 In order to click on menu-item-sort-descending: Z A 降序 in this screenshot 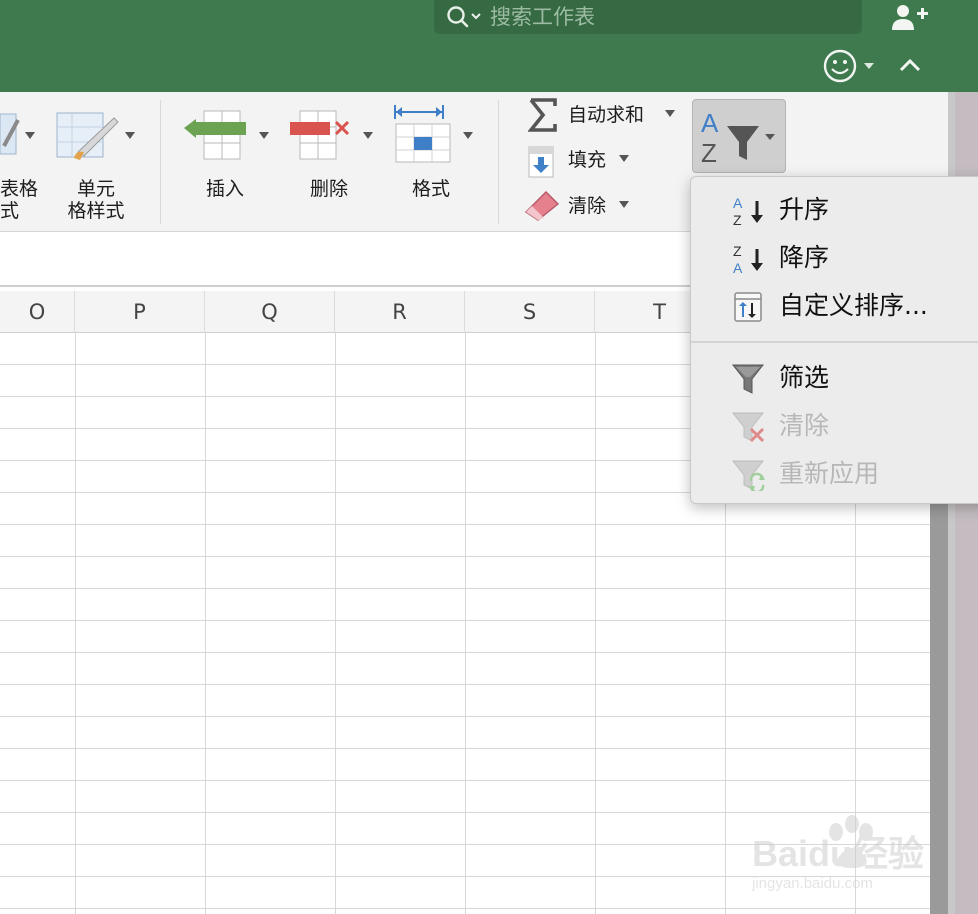, I will do `click(834, 258)`.